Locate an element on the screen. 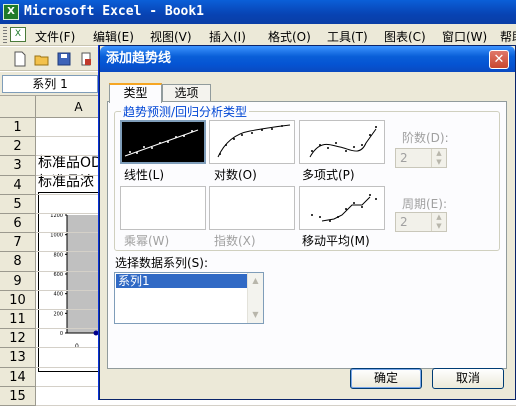 This screenshot has width=516, height=406. row-header-11: 11 is located at coordinates (18, 320).